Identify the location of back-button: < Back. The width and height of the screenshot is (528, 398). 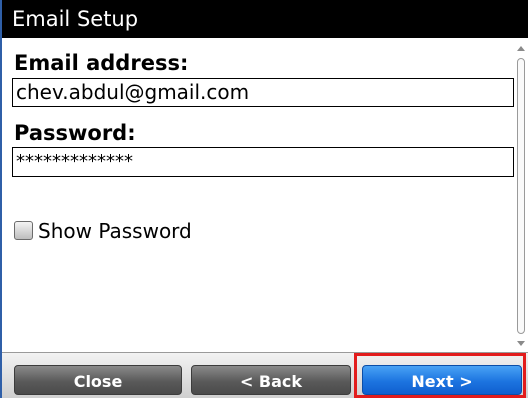
(271, 380).